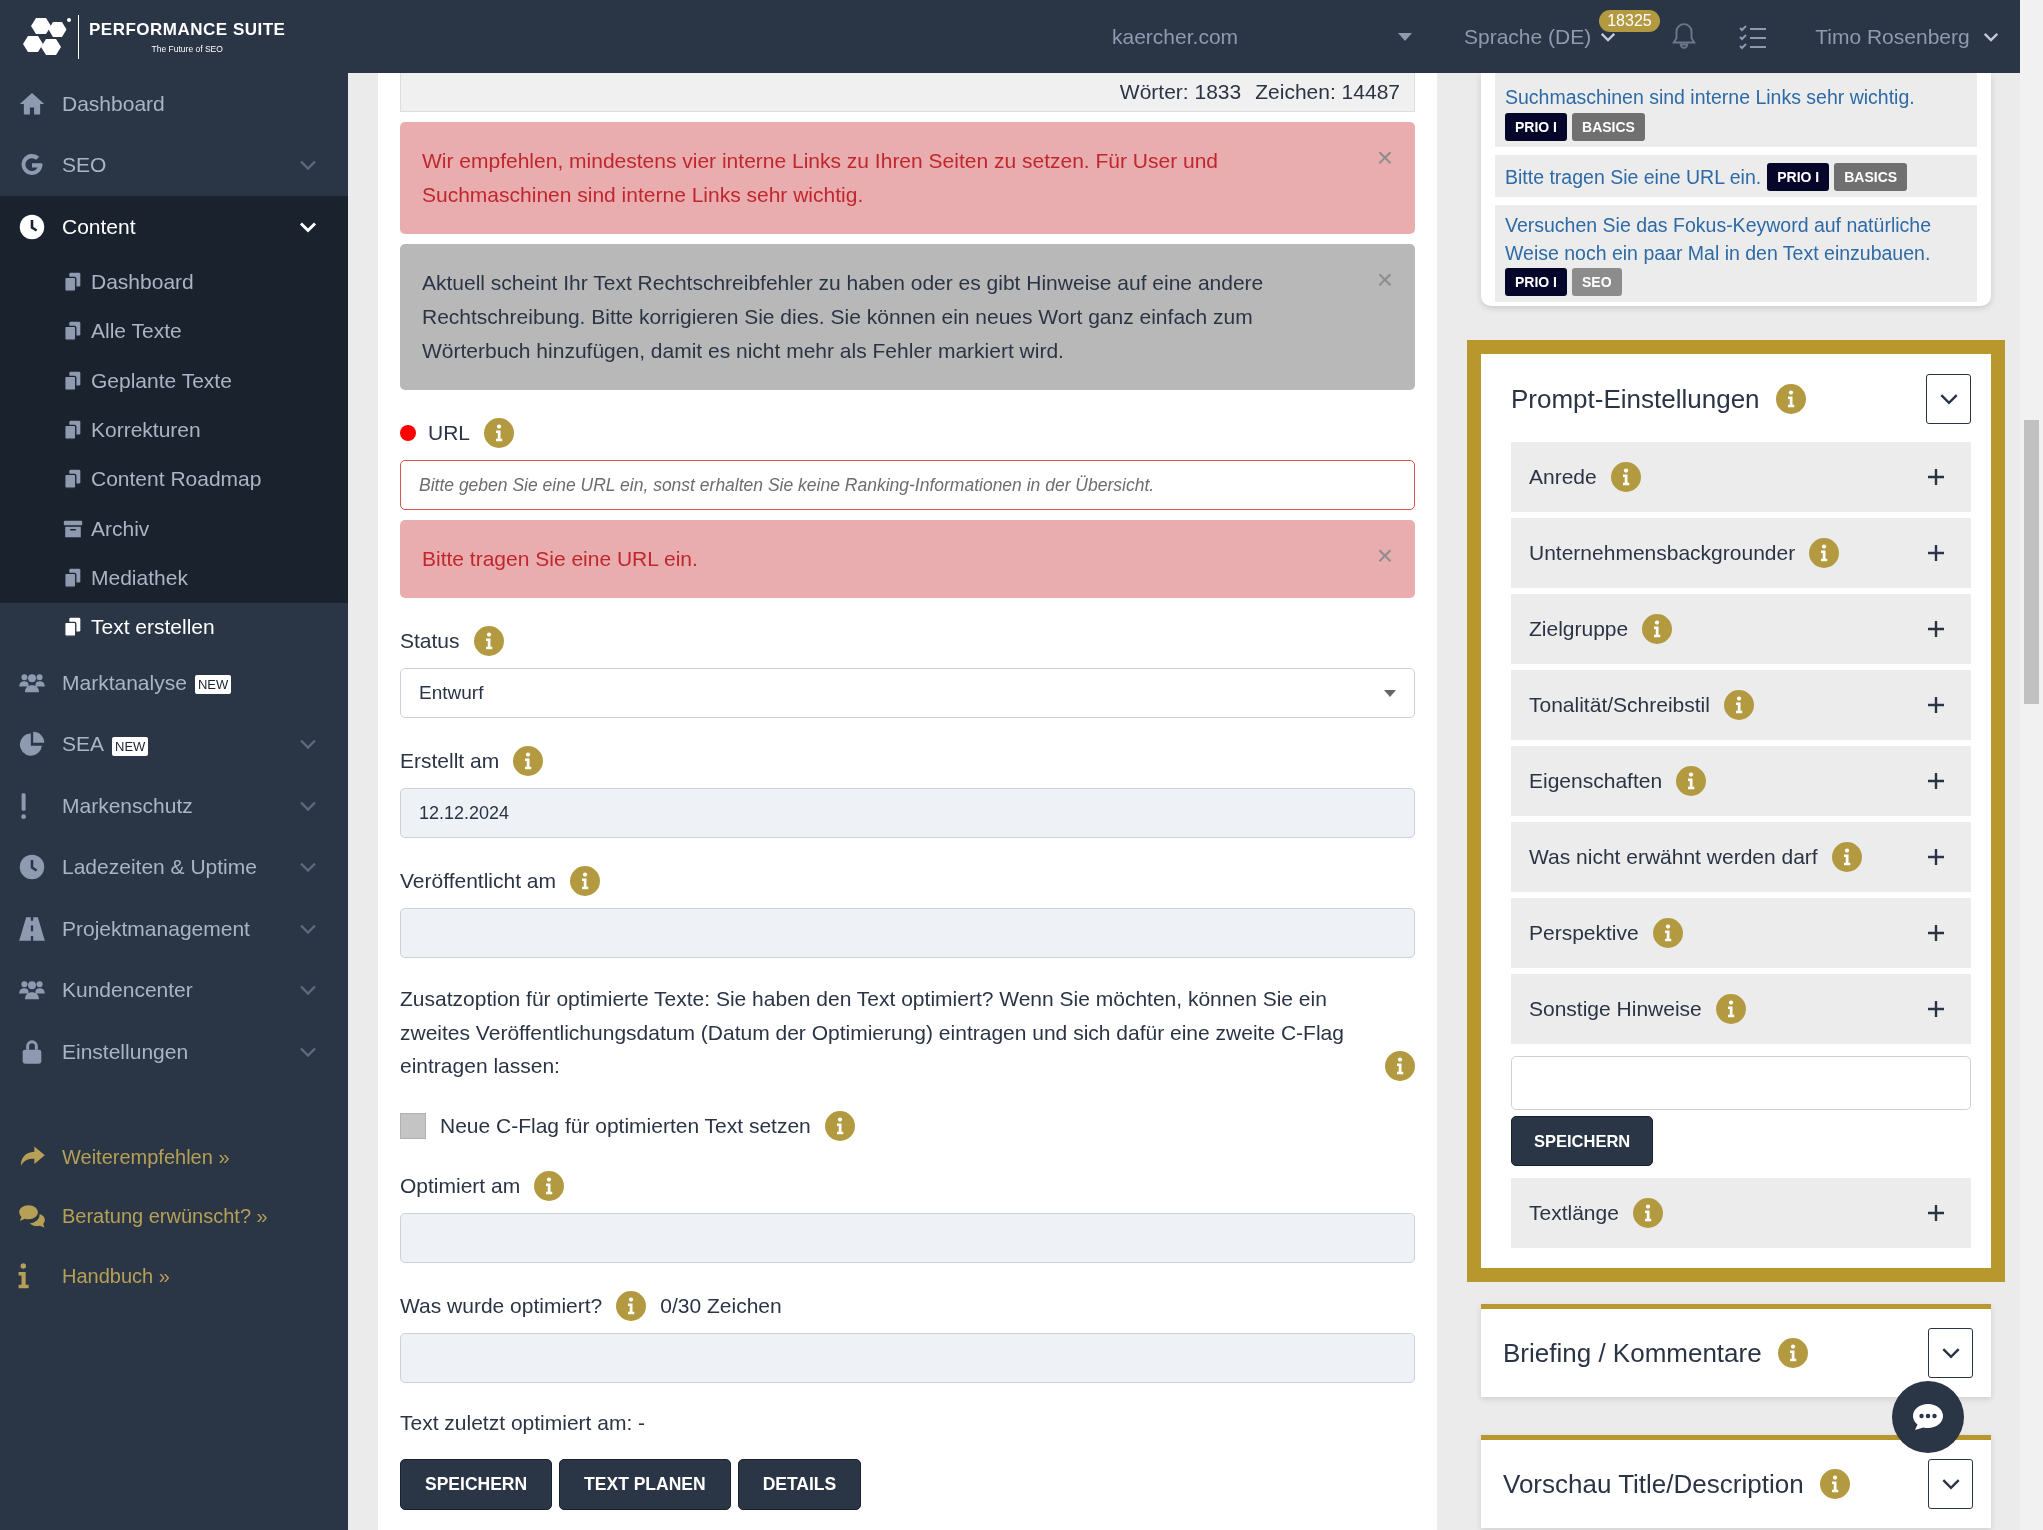 The image size is (2043, 1530). What do you see at coordinates (1635, 399) in the screenshot?
I see `panel-title: Prompt-Einstellungen` at bounding box center [1635, 399].